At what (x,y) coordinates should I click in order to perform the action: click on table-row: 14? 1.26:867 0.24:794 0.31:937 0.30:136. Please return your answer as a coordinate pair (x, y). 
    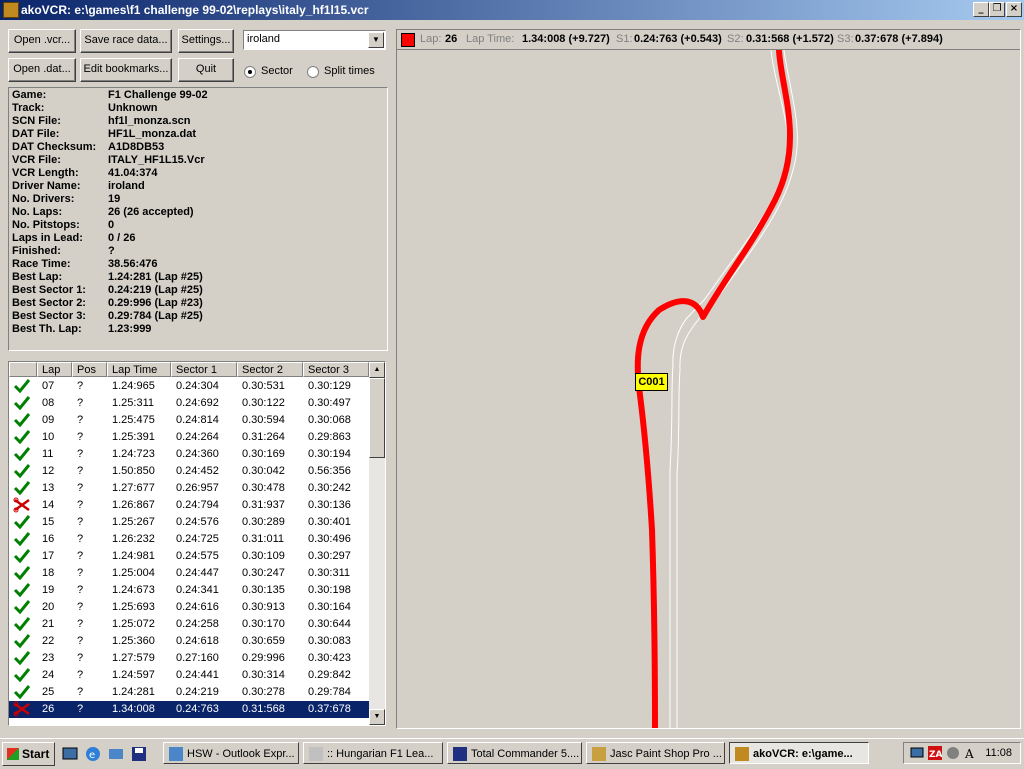
    Looking at the image, I should click on (189, 505).